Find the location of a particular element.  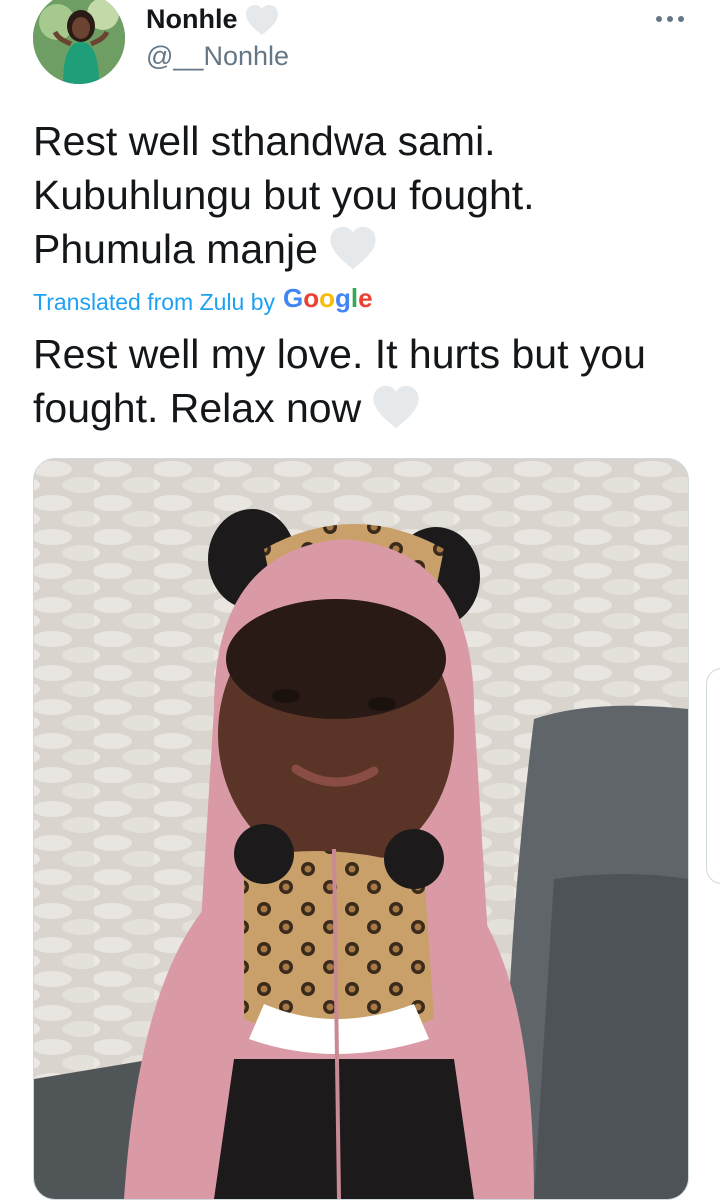

more-dots-icon is located at coordinates (670, 19).